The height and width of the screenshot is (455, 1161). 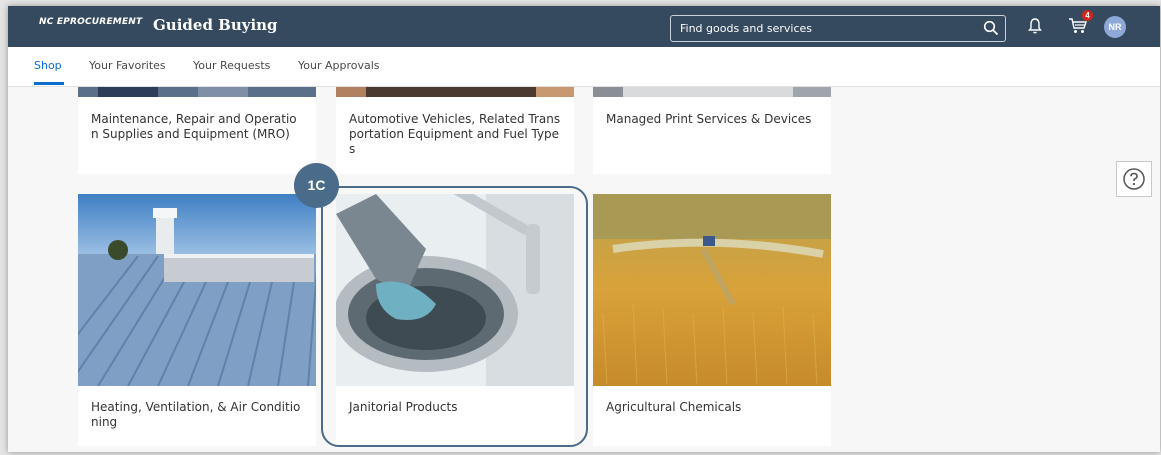 I want to click on bell-icon, so click(x=1035, y=26).